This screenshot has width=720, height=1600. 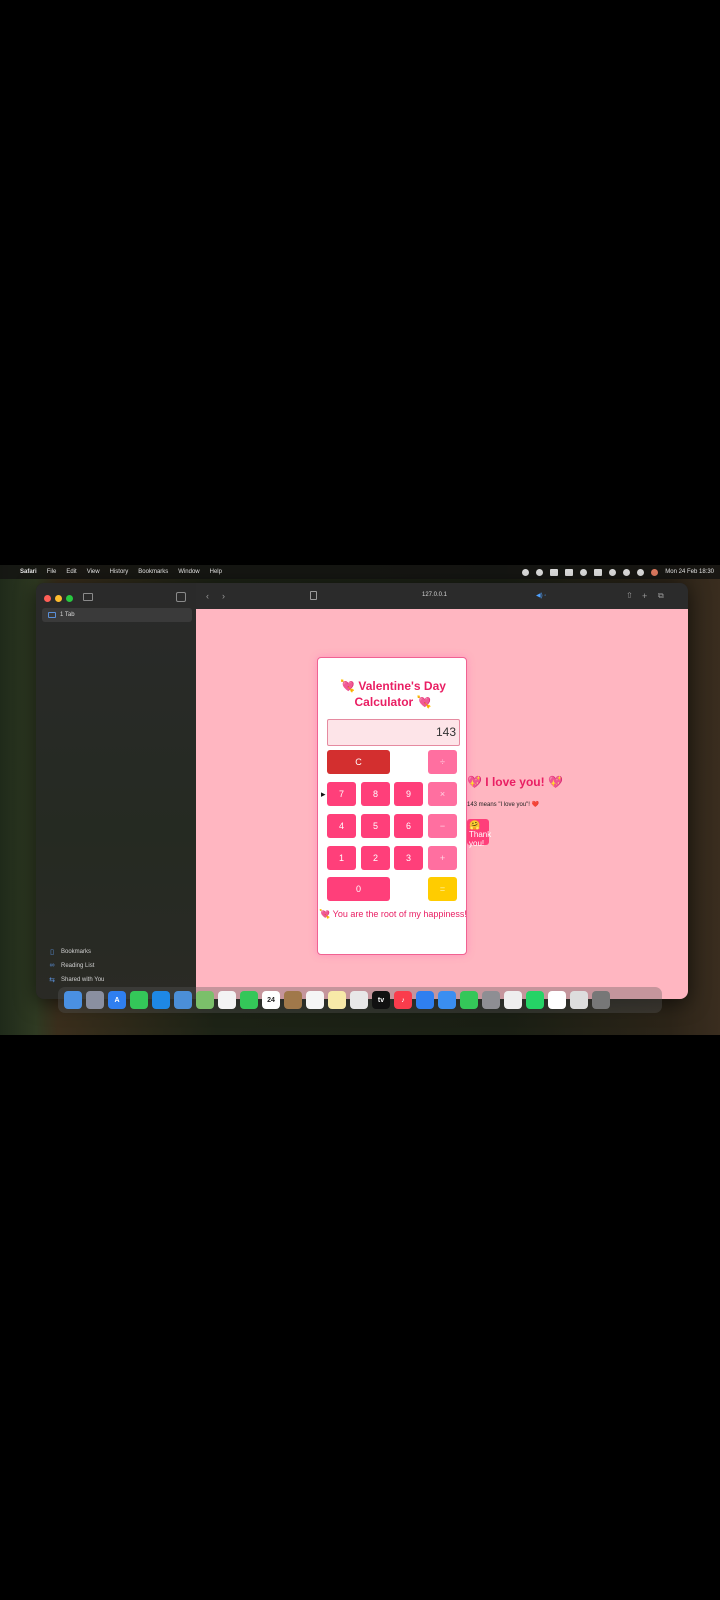 I want to click on clear-button: C, so click(x=358, y=762).